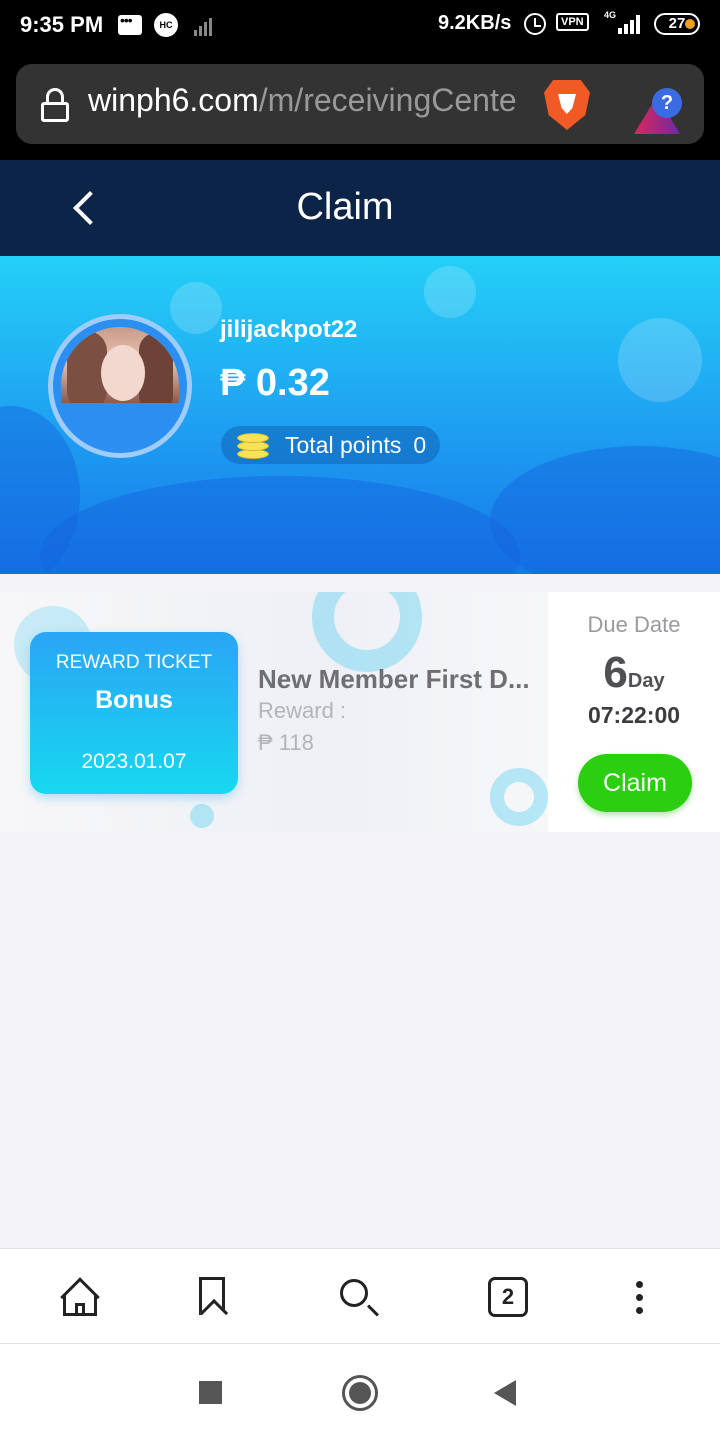 This screenshot has width=720, height=1440. I want to click on status-bar: 9:35 PM HC 9.2KB/s VPN 4G 27, so click(360, 26).